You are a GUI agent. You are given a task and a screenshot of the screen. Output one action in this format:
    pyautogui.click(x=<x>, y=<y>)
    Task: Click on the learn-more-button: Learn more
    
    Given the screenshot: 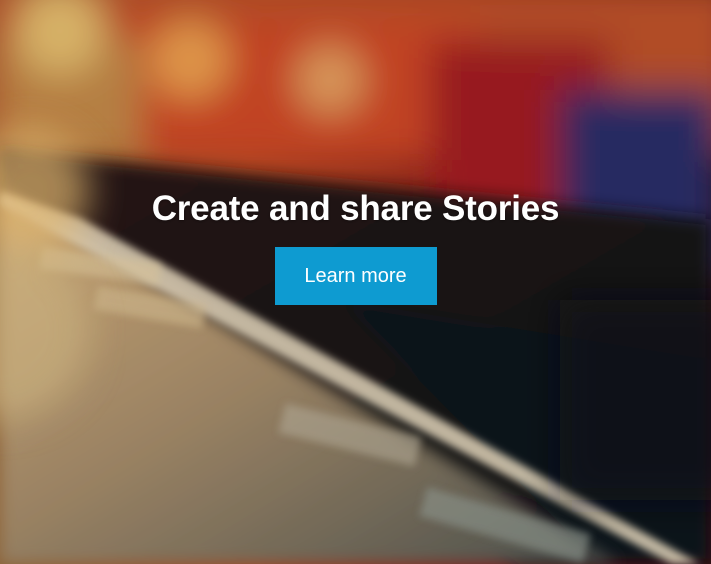 What is the action you would take?
    pyautogui.click(x=355, y=276)
    